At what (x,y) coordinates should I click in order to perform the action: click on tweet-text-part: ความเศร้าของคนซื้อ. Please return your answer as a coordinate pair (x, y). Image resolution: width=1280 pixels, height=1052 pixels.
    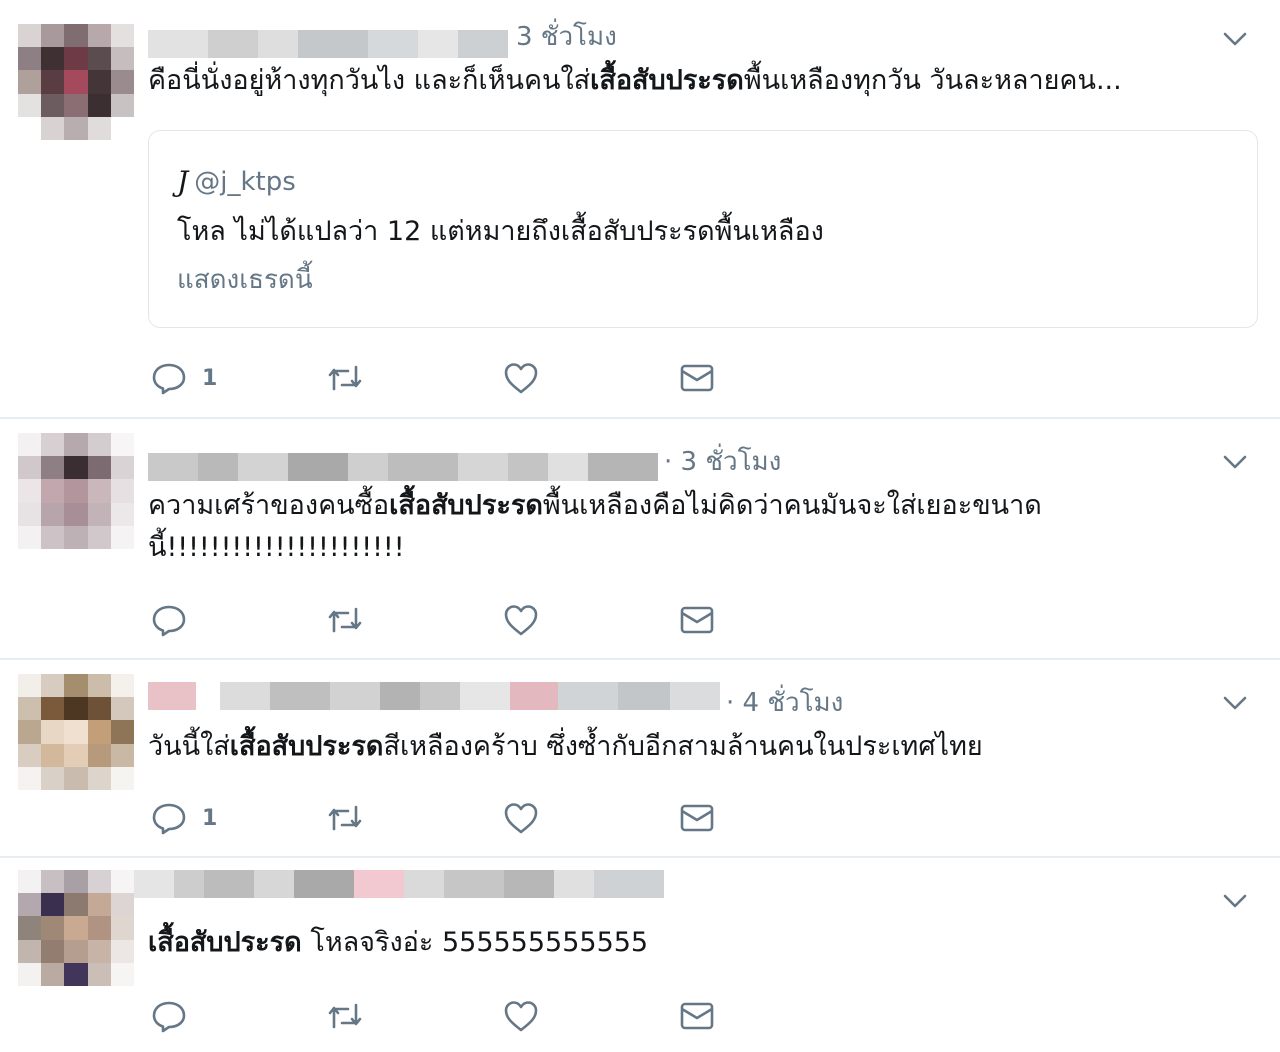
    Looking at the image, I should click on (269, 505).